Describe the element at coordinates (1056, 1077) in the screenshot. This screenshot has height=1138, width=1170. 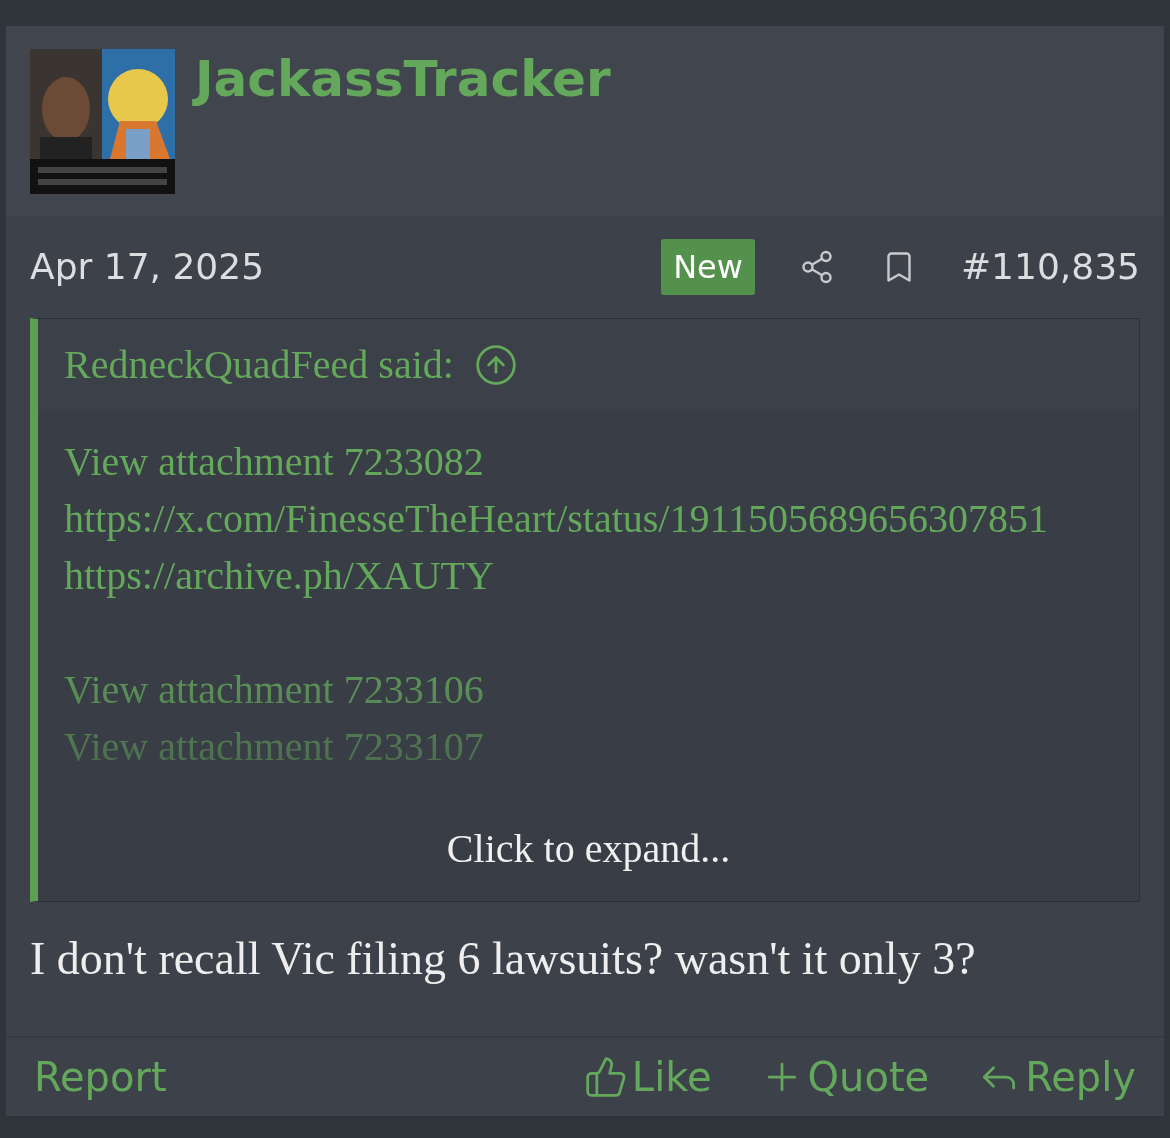
I see `reply-button: Reply` at that location.